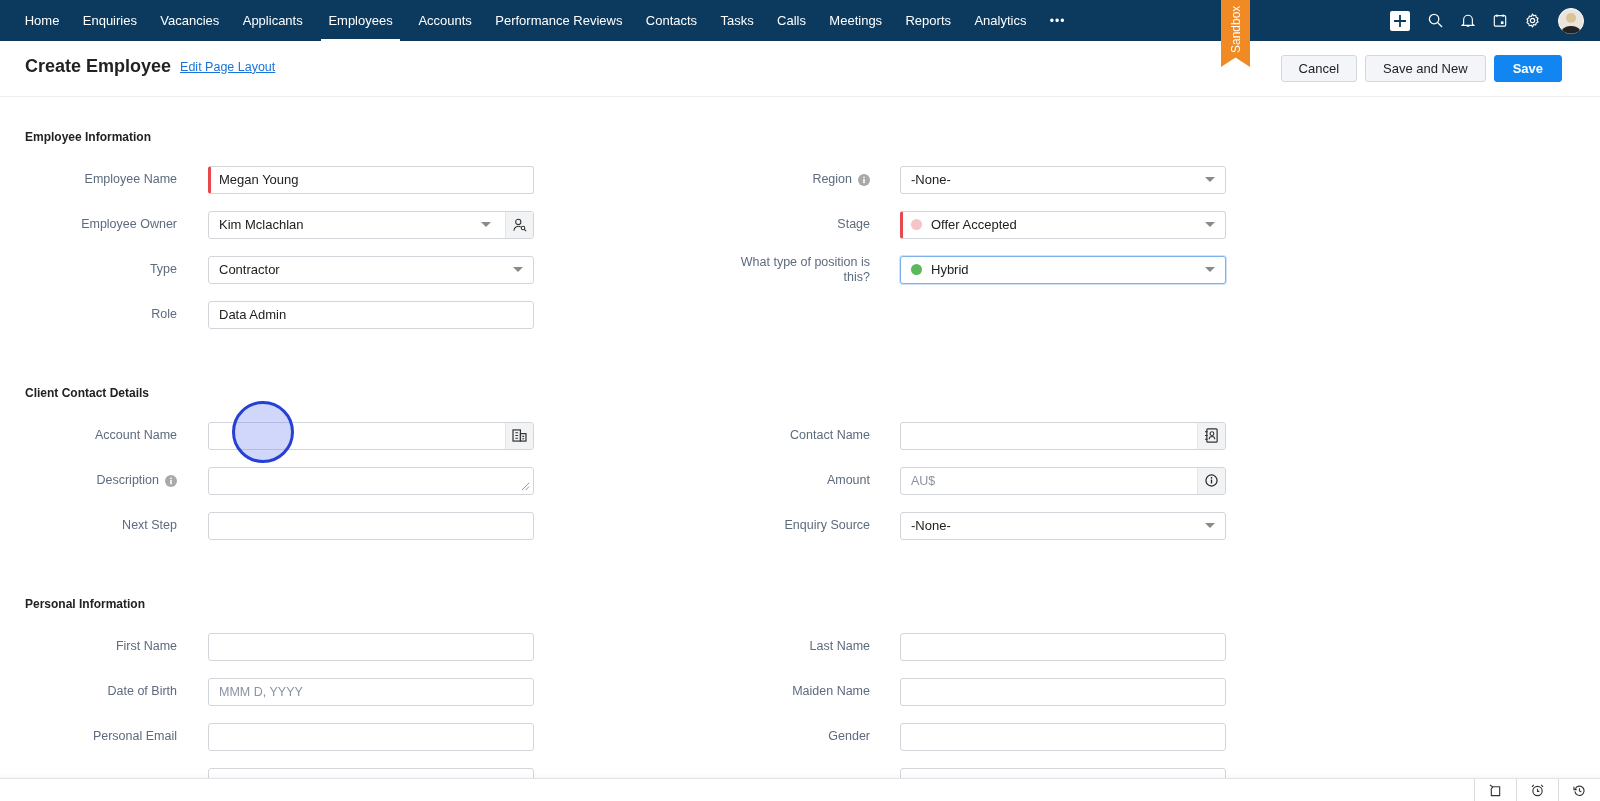 This screenshot has width=1600, height=801. I want to click on section-title: Client Contact Details, so click(87, 393).